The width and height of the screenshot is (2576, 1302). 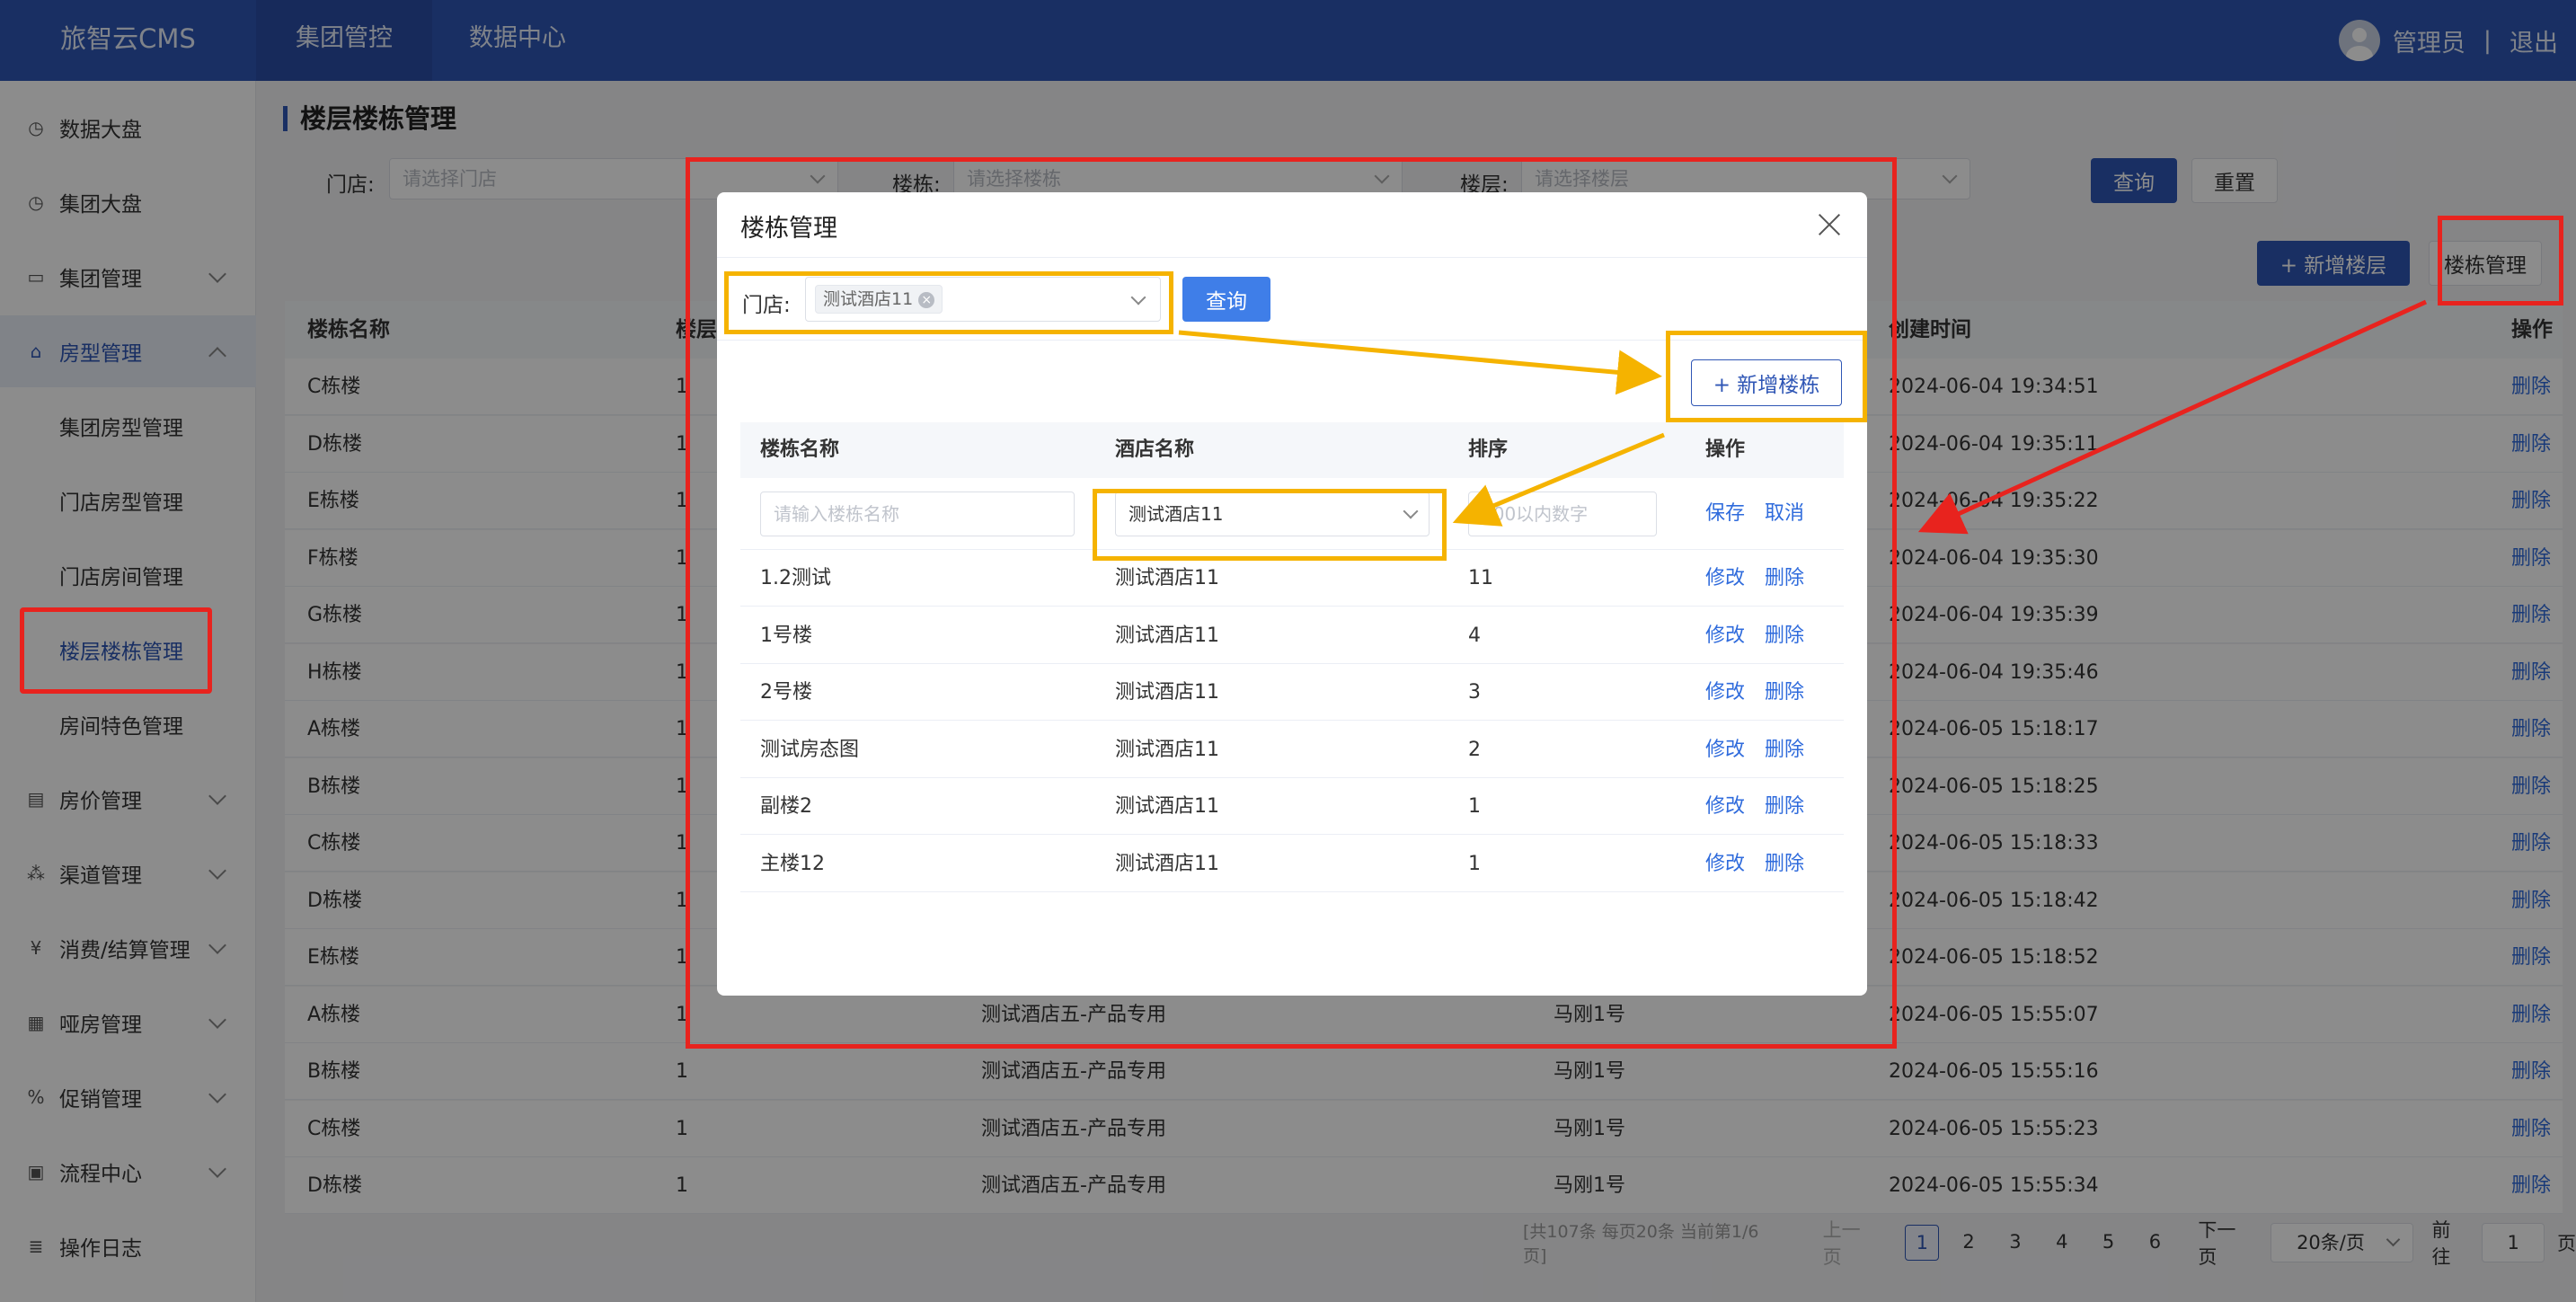 What do you see at coordinates (1558, 479) in the screenshot?
I see `arrow-add-to-hotel` at bounding box center [1558, 479].